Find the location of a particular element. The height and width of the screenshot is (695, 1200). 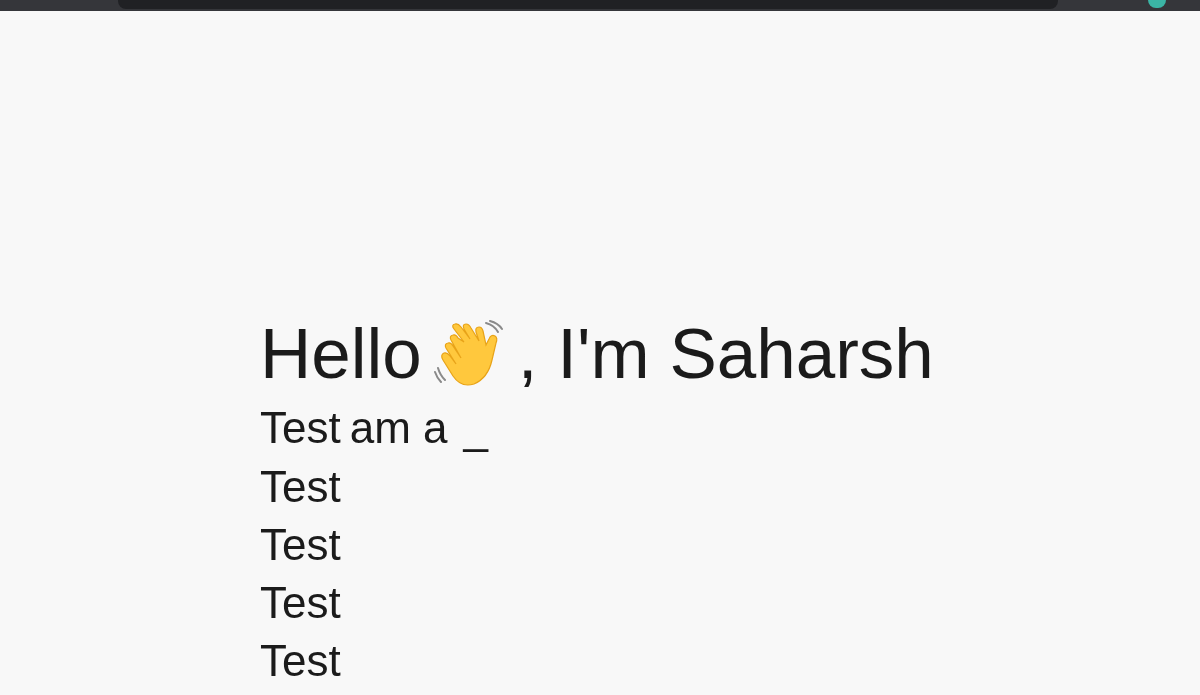

tagline-text: am a is located at coordinates (398, 428).